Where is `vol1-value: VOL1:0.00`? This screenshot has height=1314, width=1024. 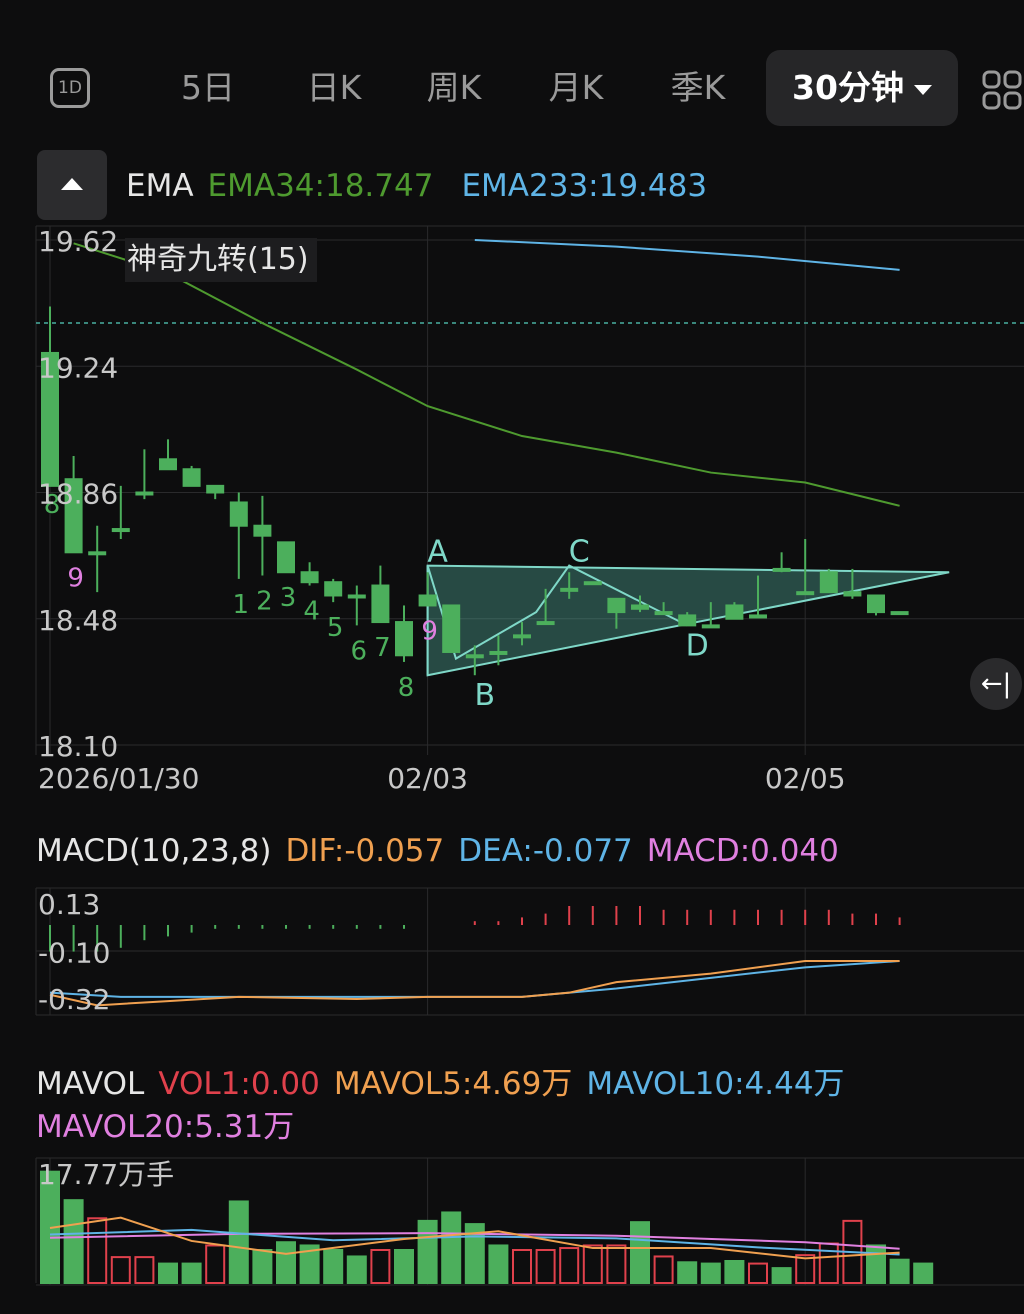
vol1-value: VOL1:0.00 is located at coordinates (239, 1084).